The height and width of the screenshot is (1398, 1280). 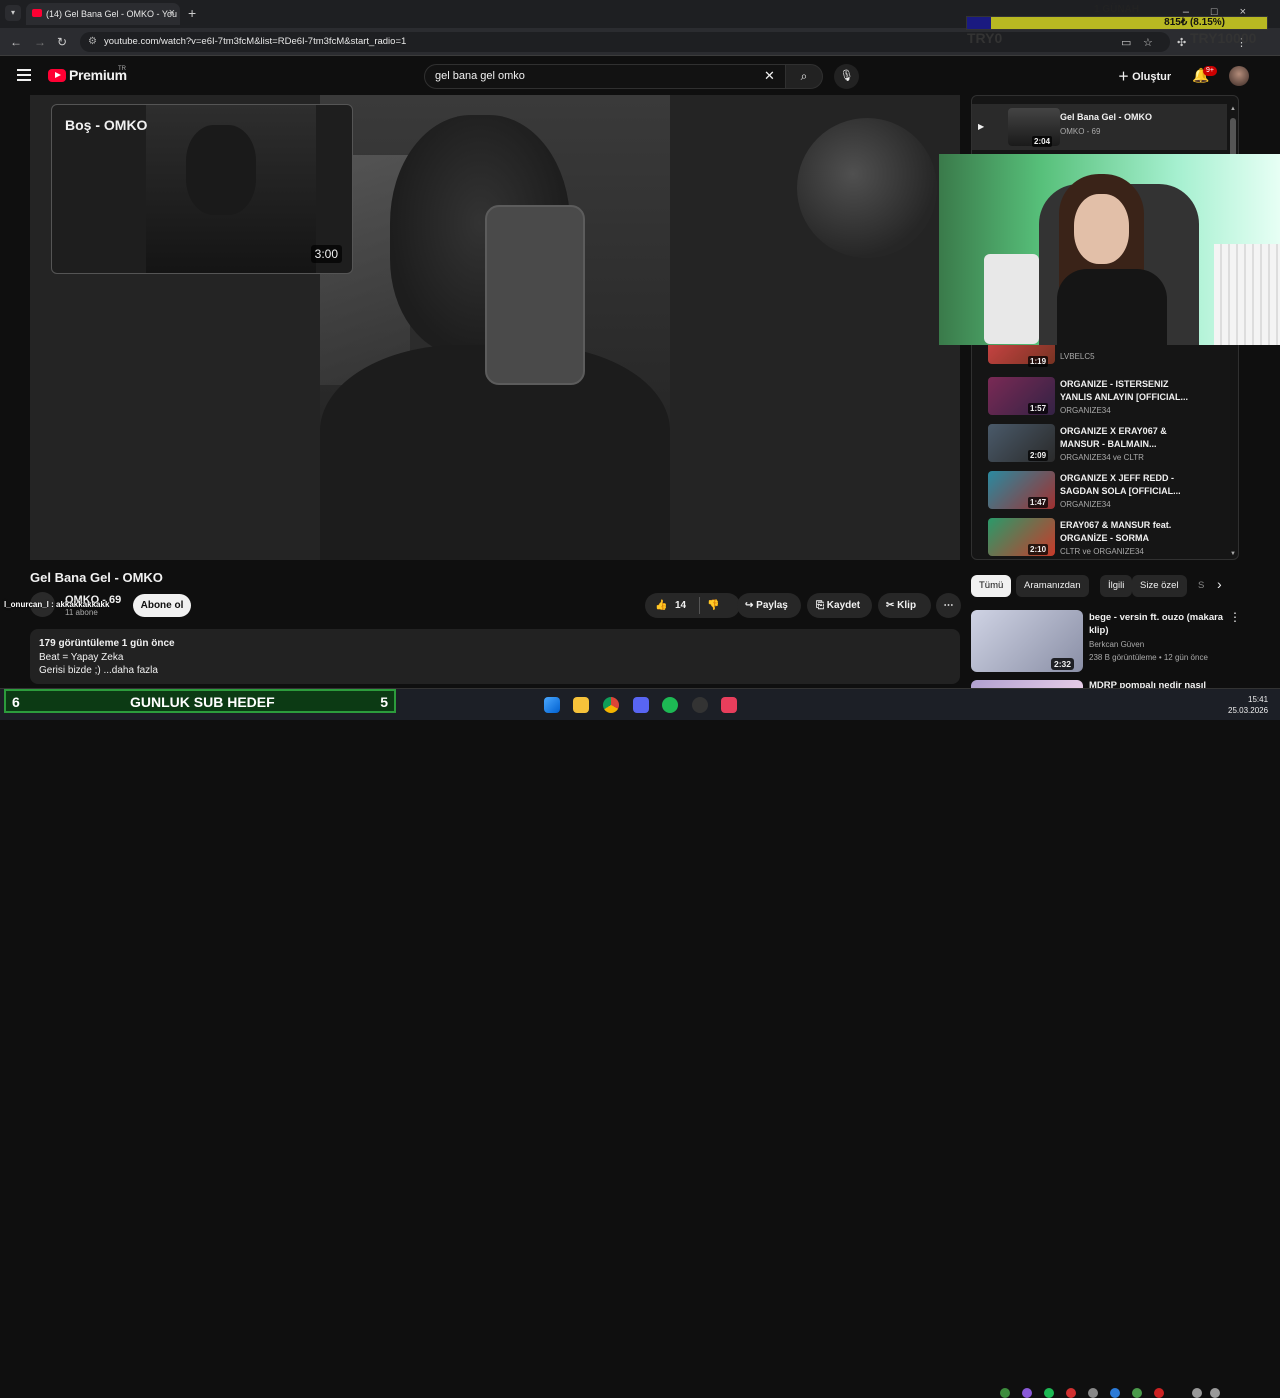 I want to click on recommended-video: MDRP pompalı nedir nasıl, so click(x=1106, y=684).